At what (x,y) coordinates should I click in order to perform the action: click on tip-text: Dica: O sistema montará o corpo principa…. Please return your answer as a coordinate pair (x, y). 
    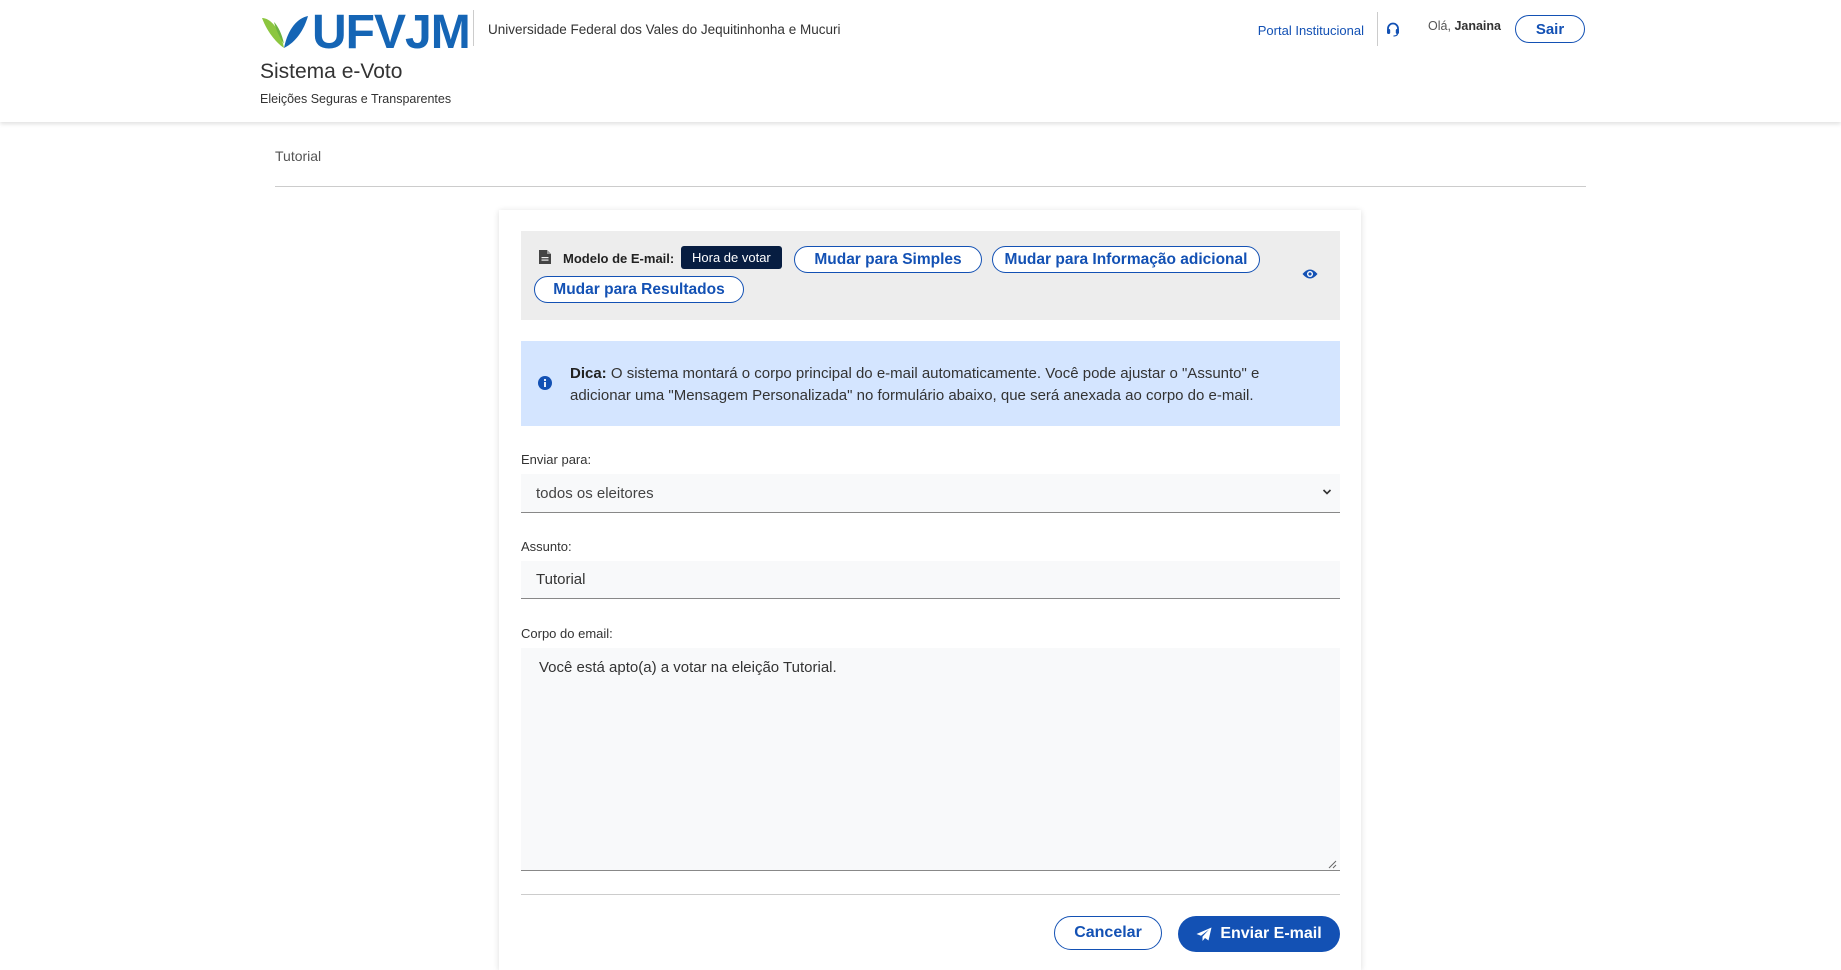
    Looking at the image, I should click on (940, 385).